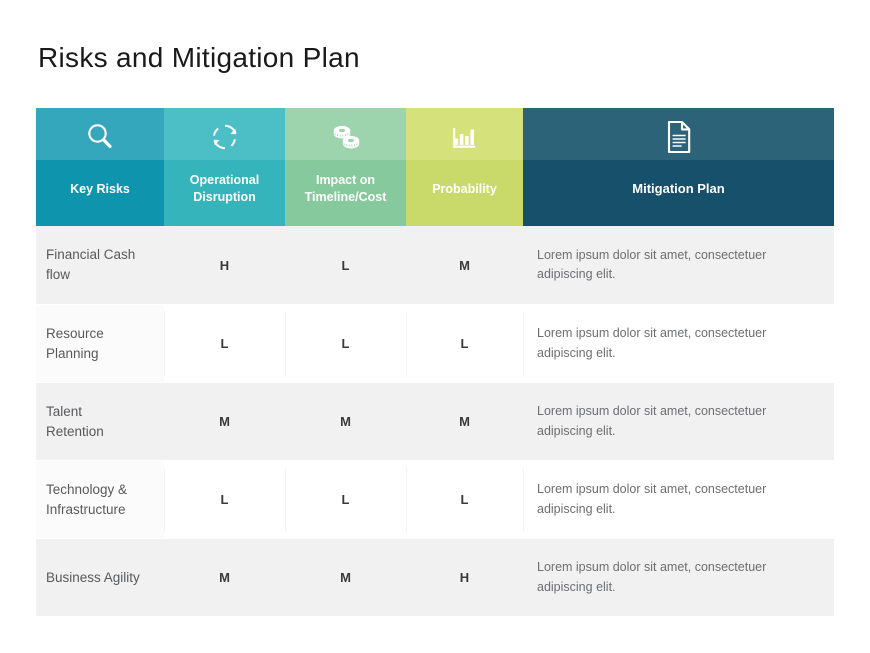  I want to click on table-header-operational-disruption: Operational Disruption, so click(224, 167).